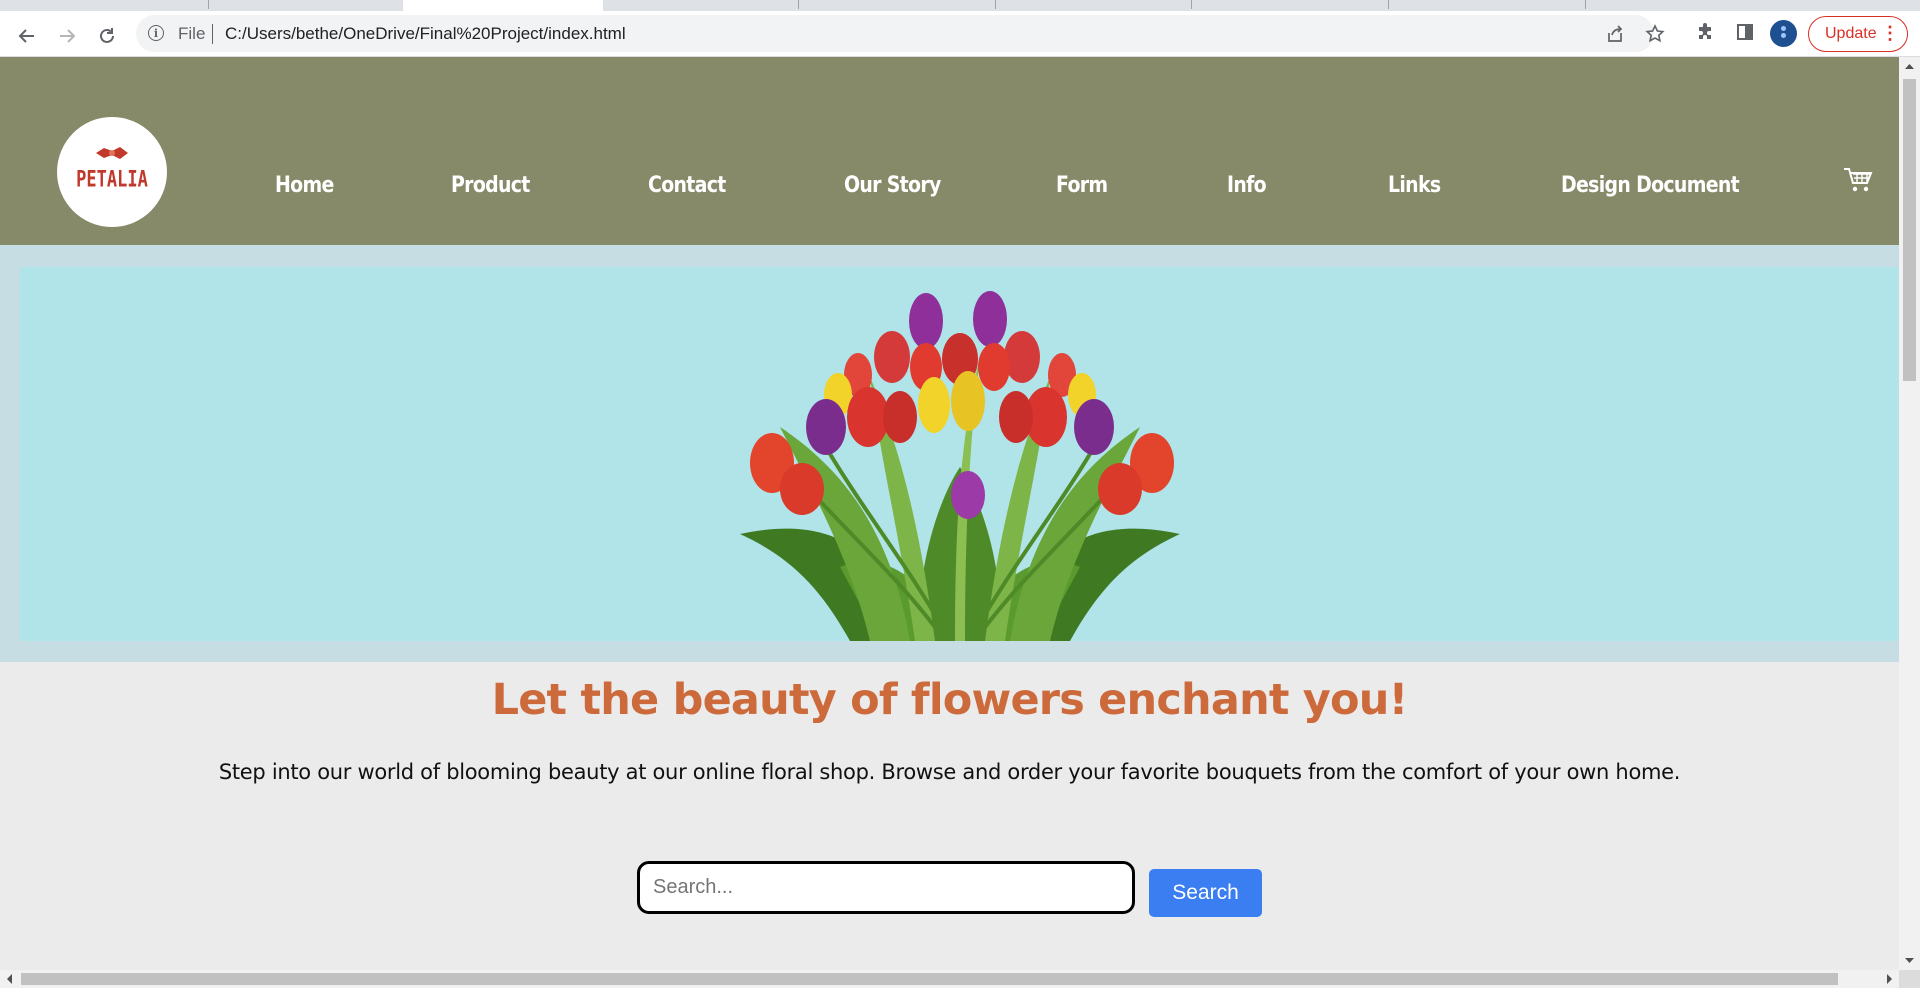  Describe the element at coordinates (1890, 979) in the screenshot. I see `scroll-right-icon` at that location.